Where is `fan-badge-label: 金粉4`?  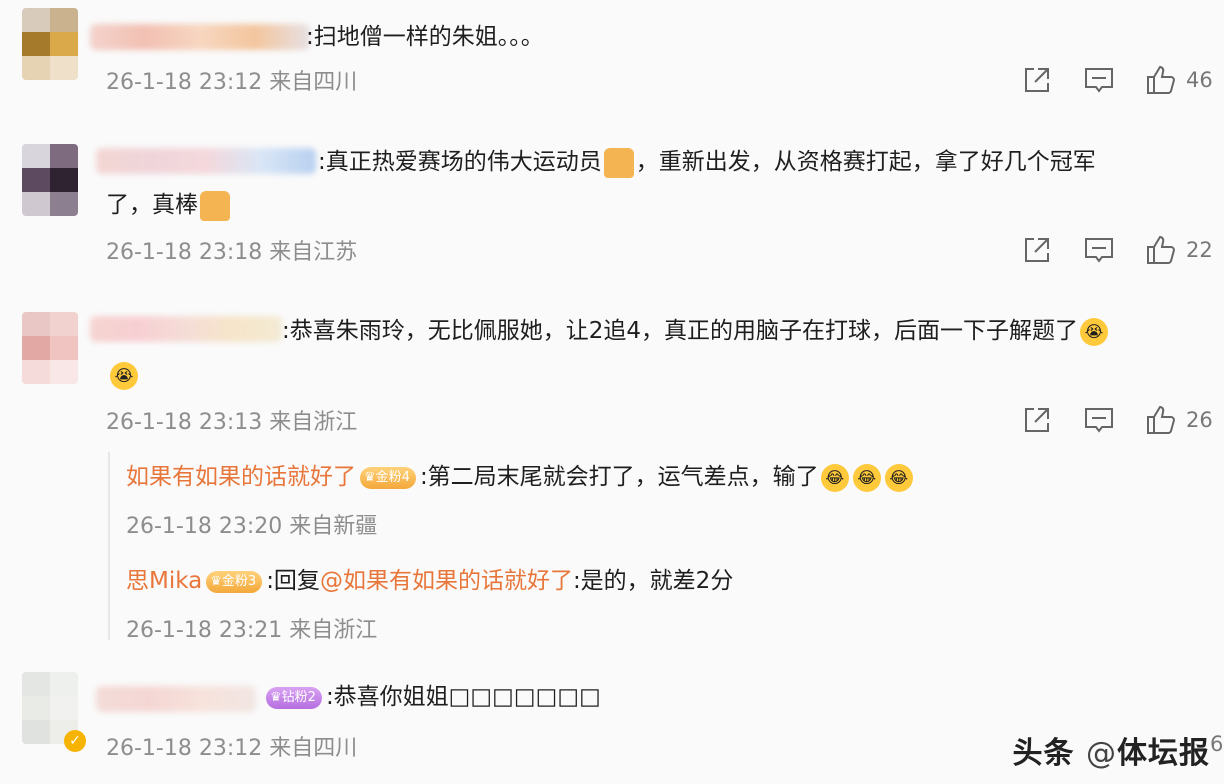
fan-badge-label: 金粉4 is located at coordinates (392, 477).